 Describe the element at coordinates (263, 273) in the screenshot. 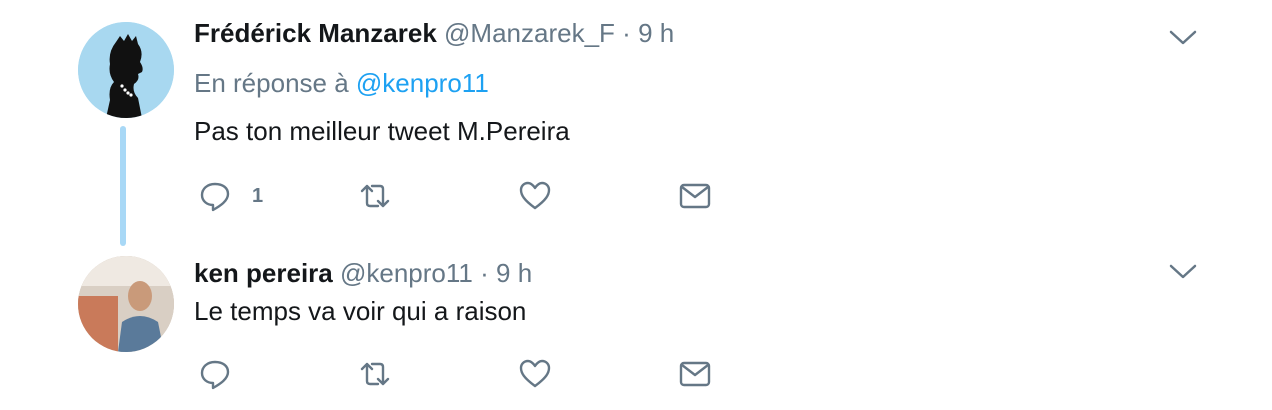

I see `author-name: ken pereira` at that location.